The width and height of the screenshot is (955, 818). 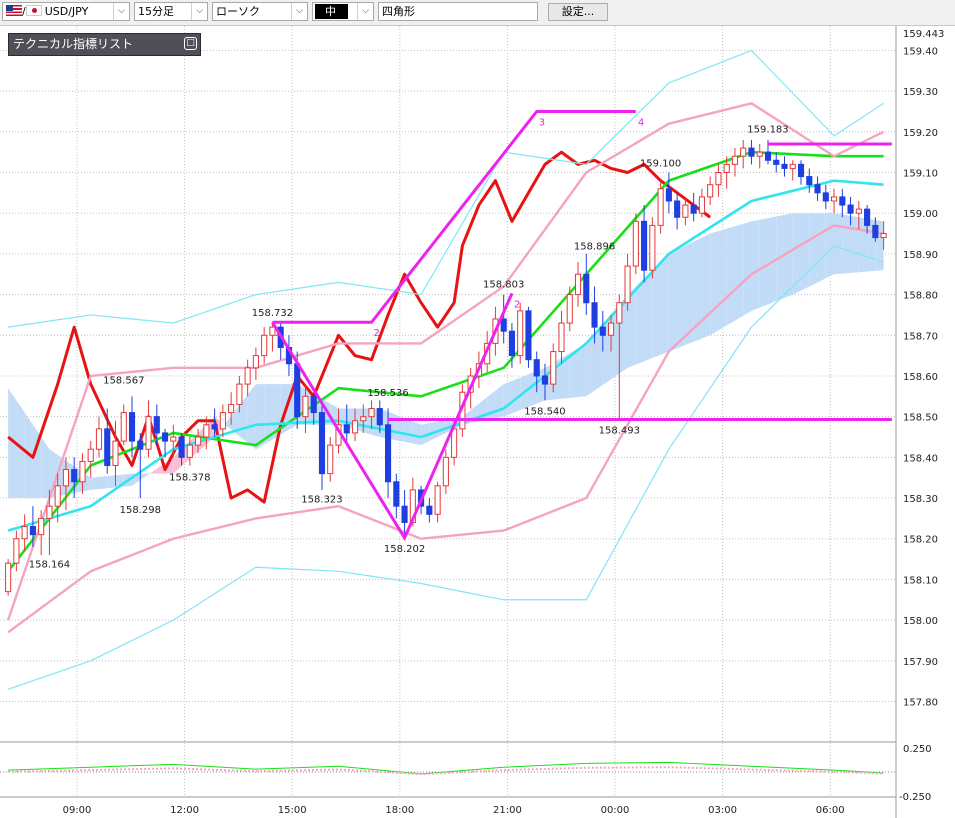 I want to click on oscillator-signal-line, so click(x=446, y=771).